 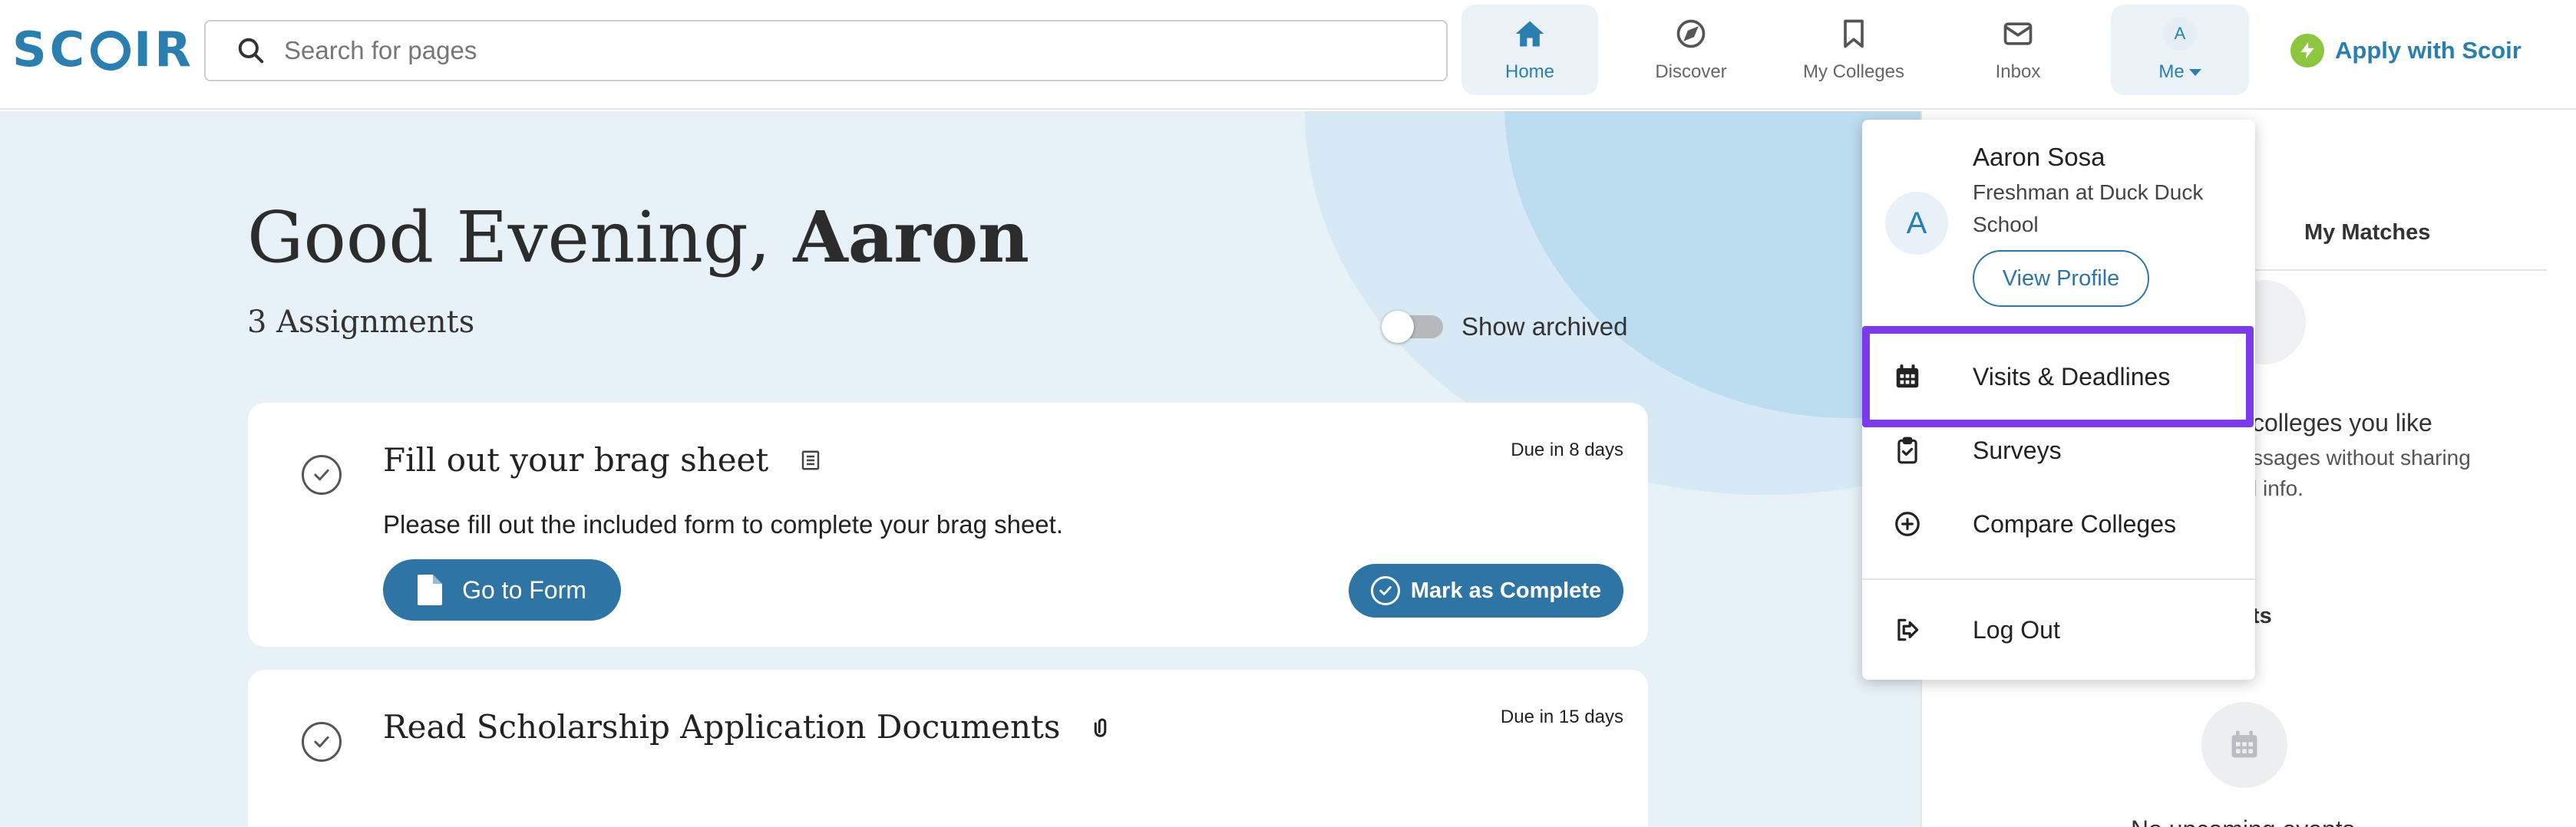 What do you see at coordinates (502, 590) in the screenshot?
I see `go-to-form-button: Go to Form` at bounding box center [502, 590].